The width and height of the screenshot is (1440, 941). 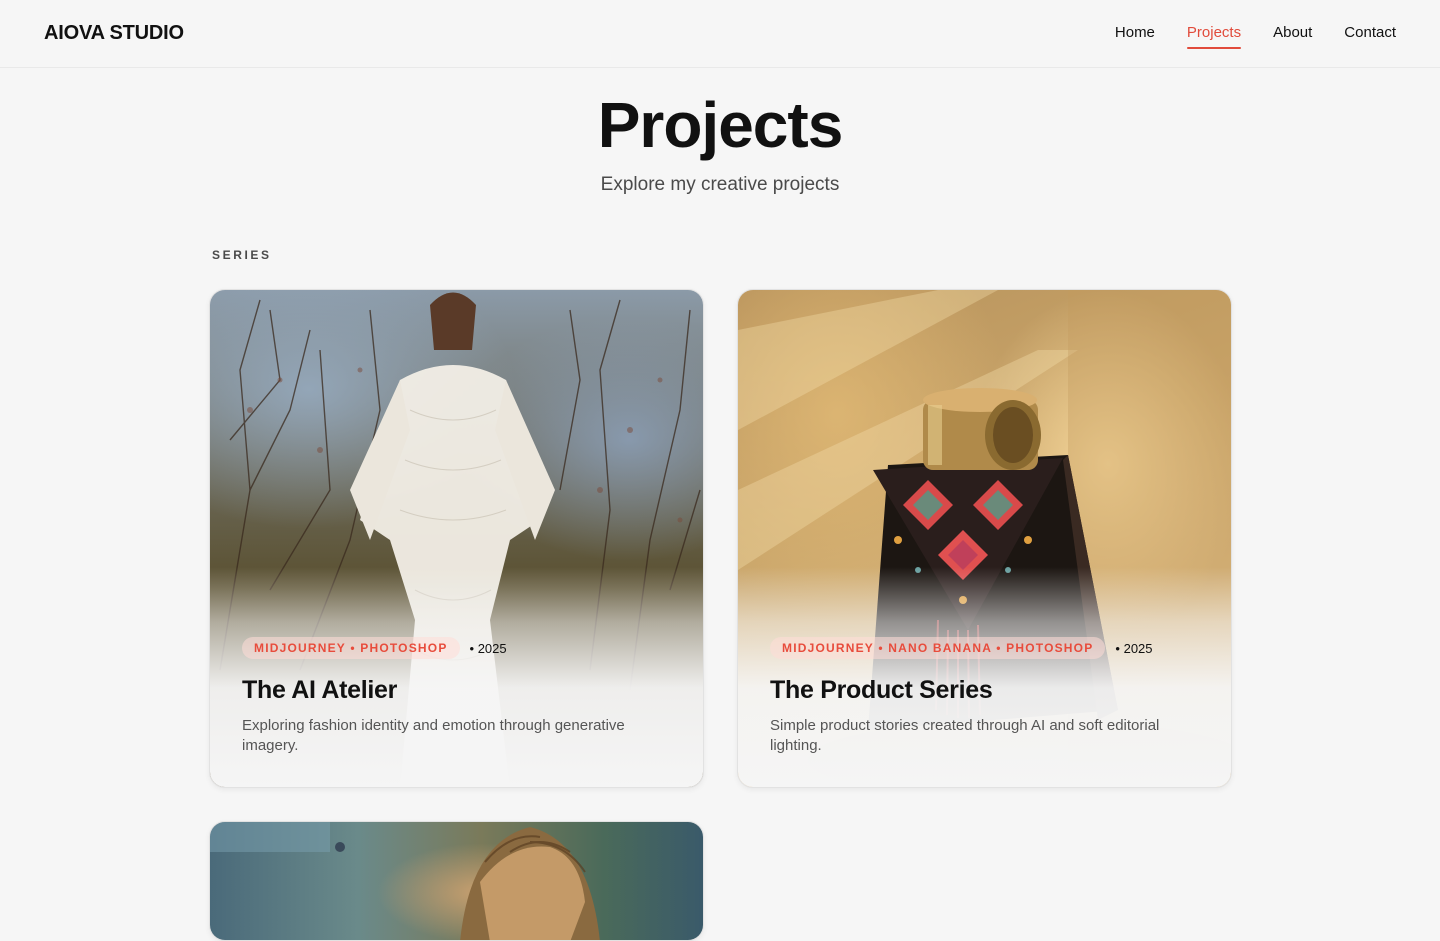 I want to click on section-label: SERIES, so click(x=242, y=255).